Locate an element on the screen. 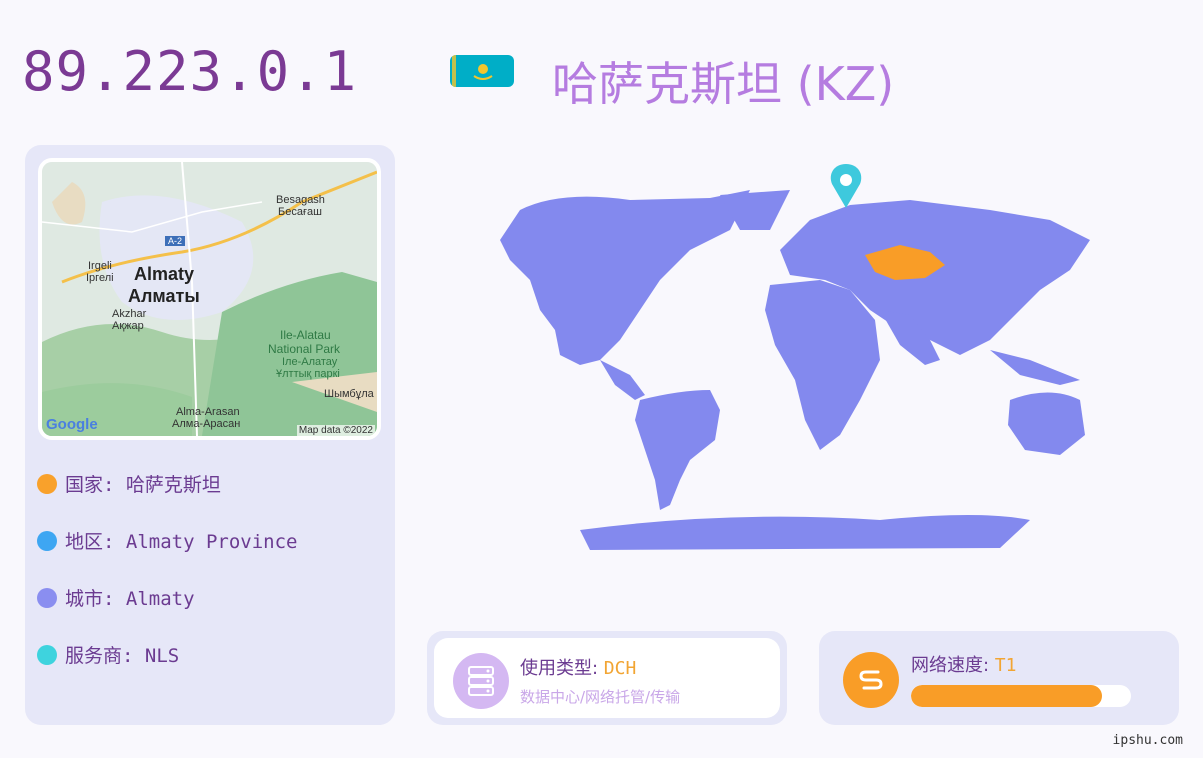  map-city-label: Almaty is located at coordinates (164, 274).